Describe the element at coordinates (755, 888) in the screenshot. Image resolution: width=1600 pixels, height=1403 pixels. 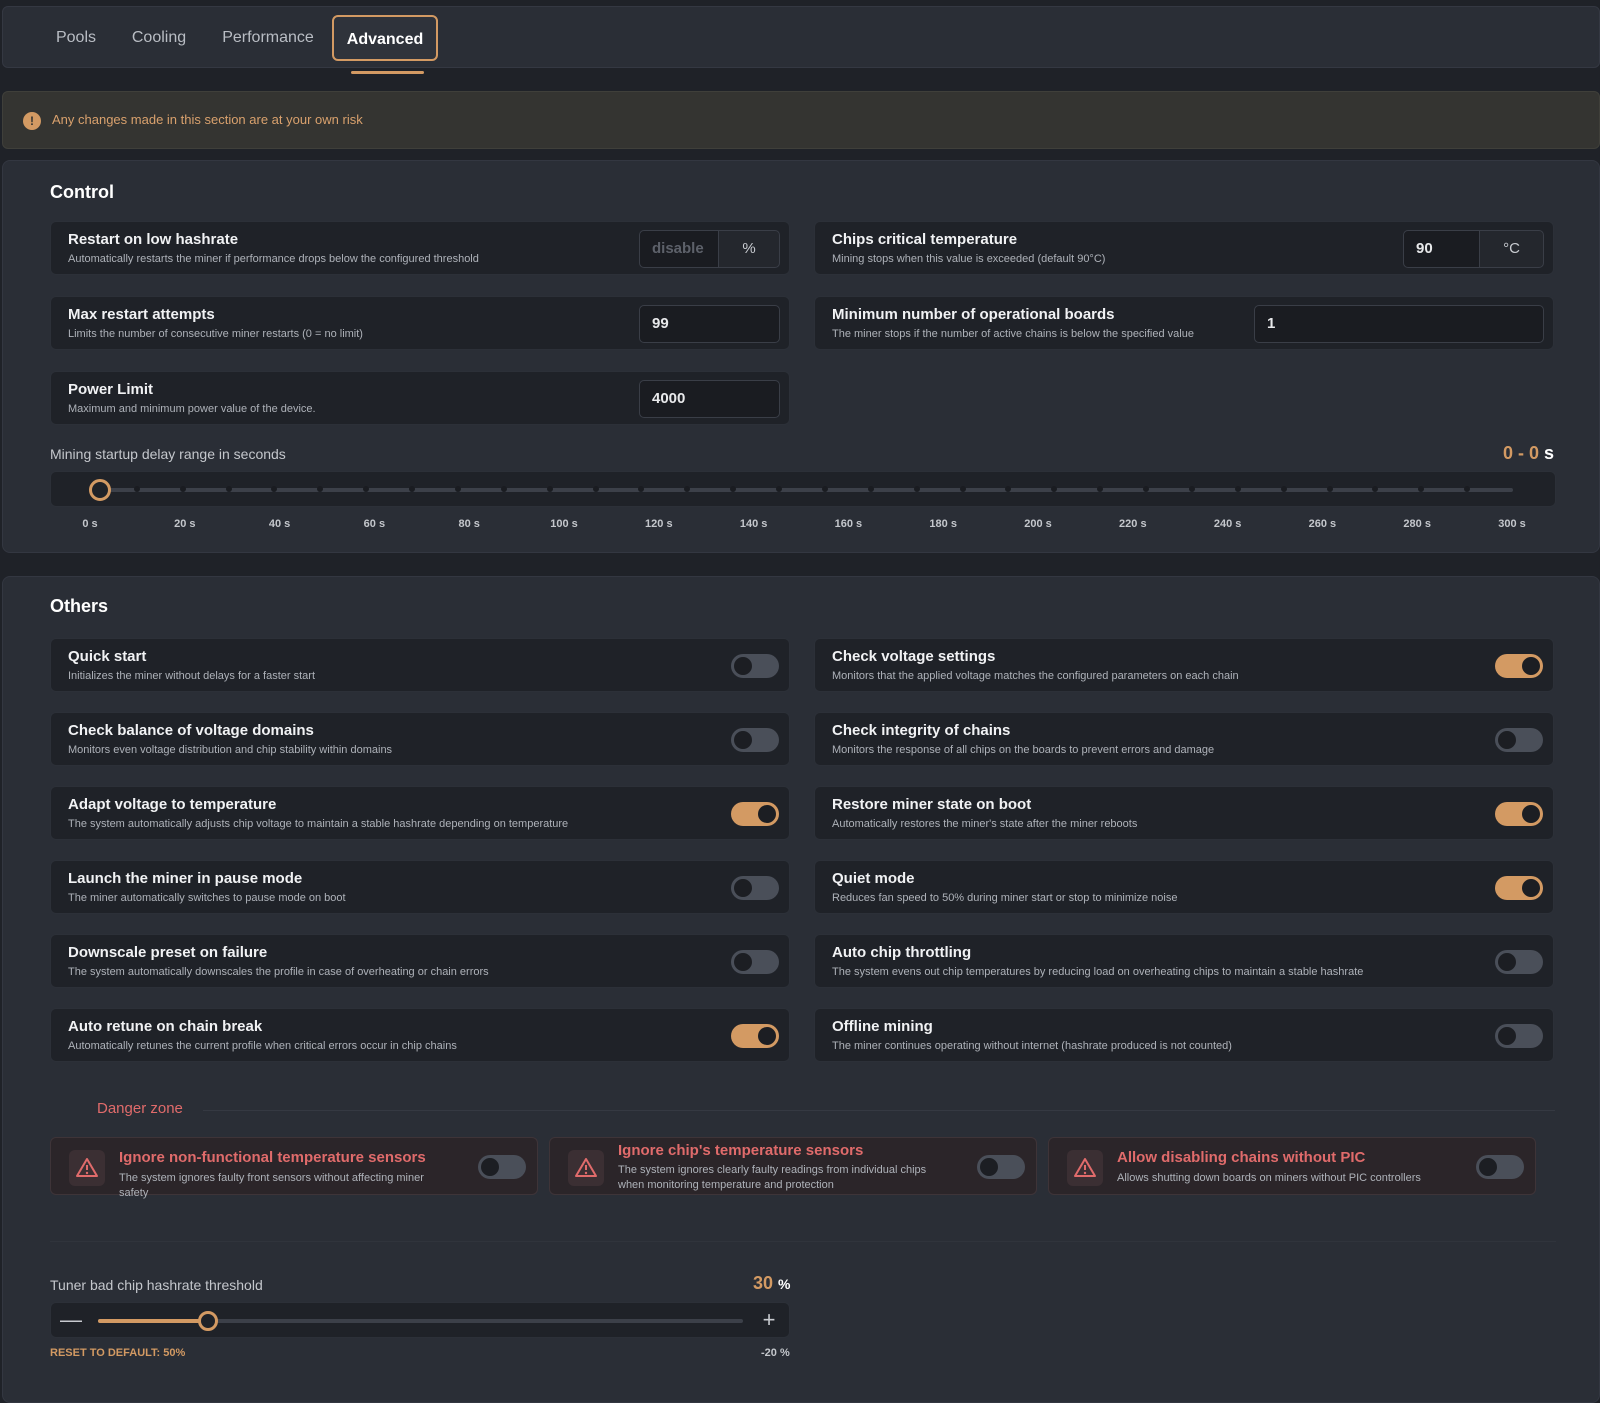
I see `launch-the-miner-in-pause-mode-toggle` at that location.